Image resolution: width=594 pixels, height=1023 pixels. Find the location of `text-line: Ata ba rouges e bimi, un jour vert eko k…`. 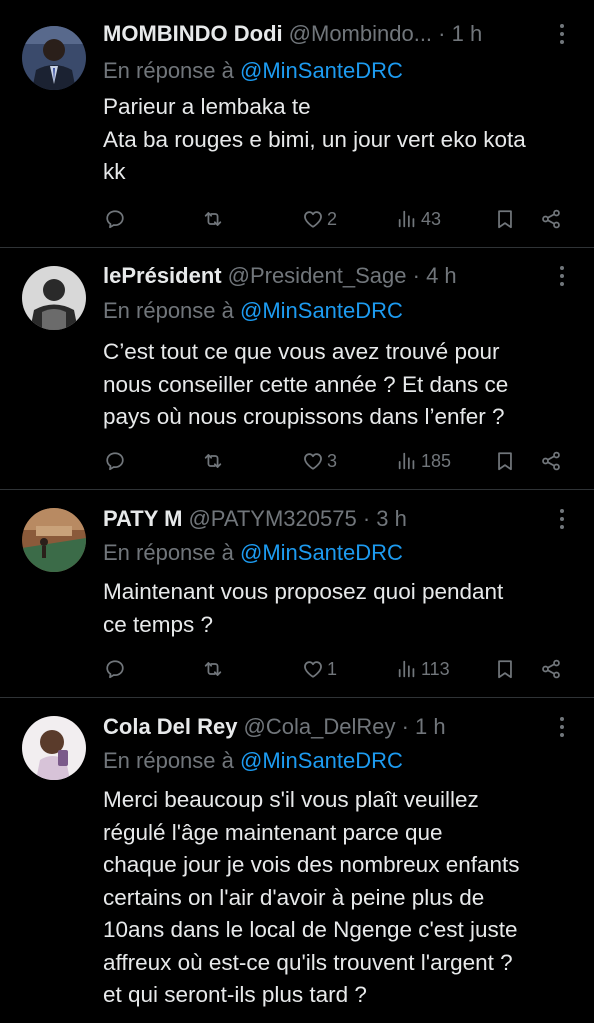

text-line: Ata ba rouges e bimi, un jour vert eko k… is located at coordinates (314, 139).